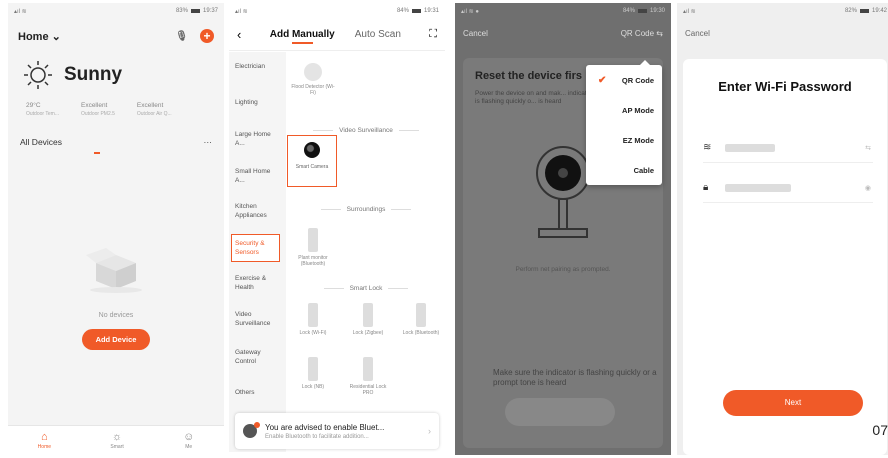 The width and height of the screenshot is (888, 458). Describe the element at coordinates (313, 247) in the screenshot. I see `device-plant-monitor: Plant monitor (Bluetooth)` at that location.